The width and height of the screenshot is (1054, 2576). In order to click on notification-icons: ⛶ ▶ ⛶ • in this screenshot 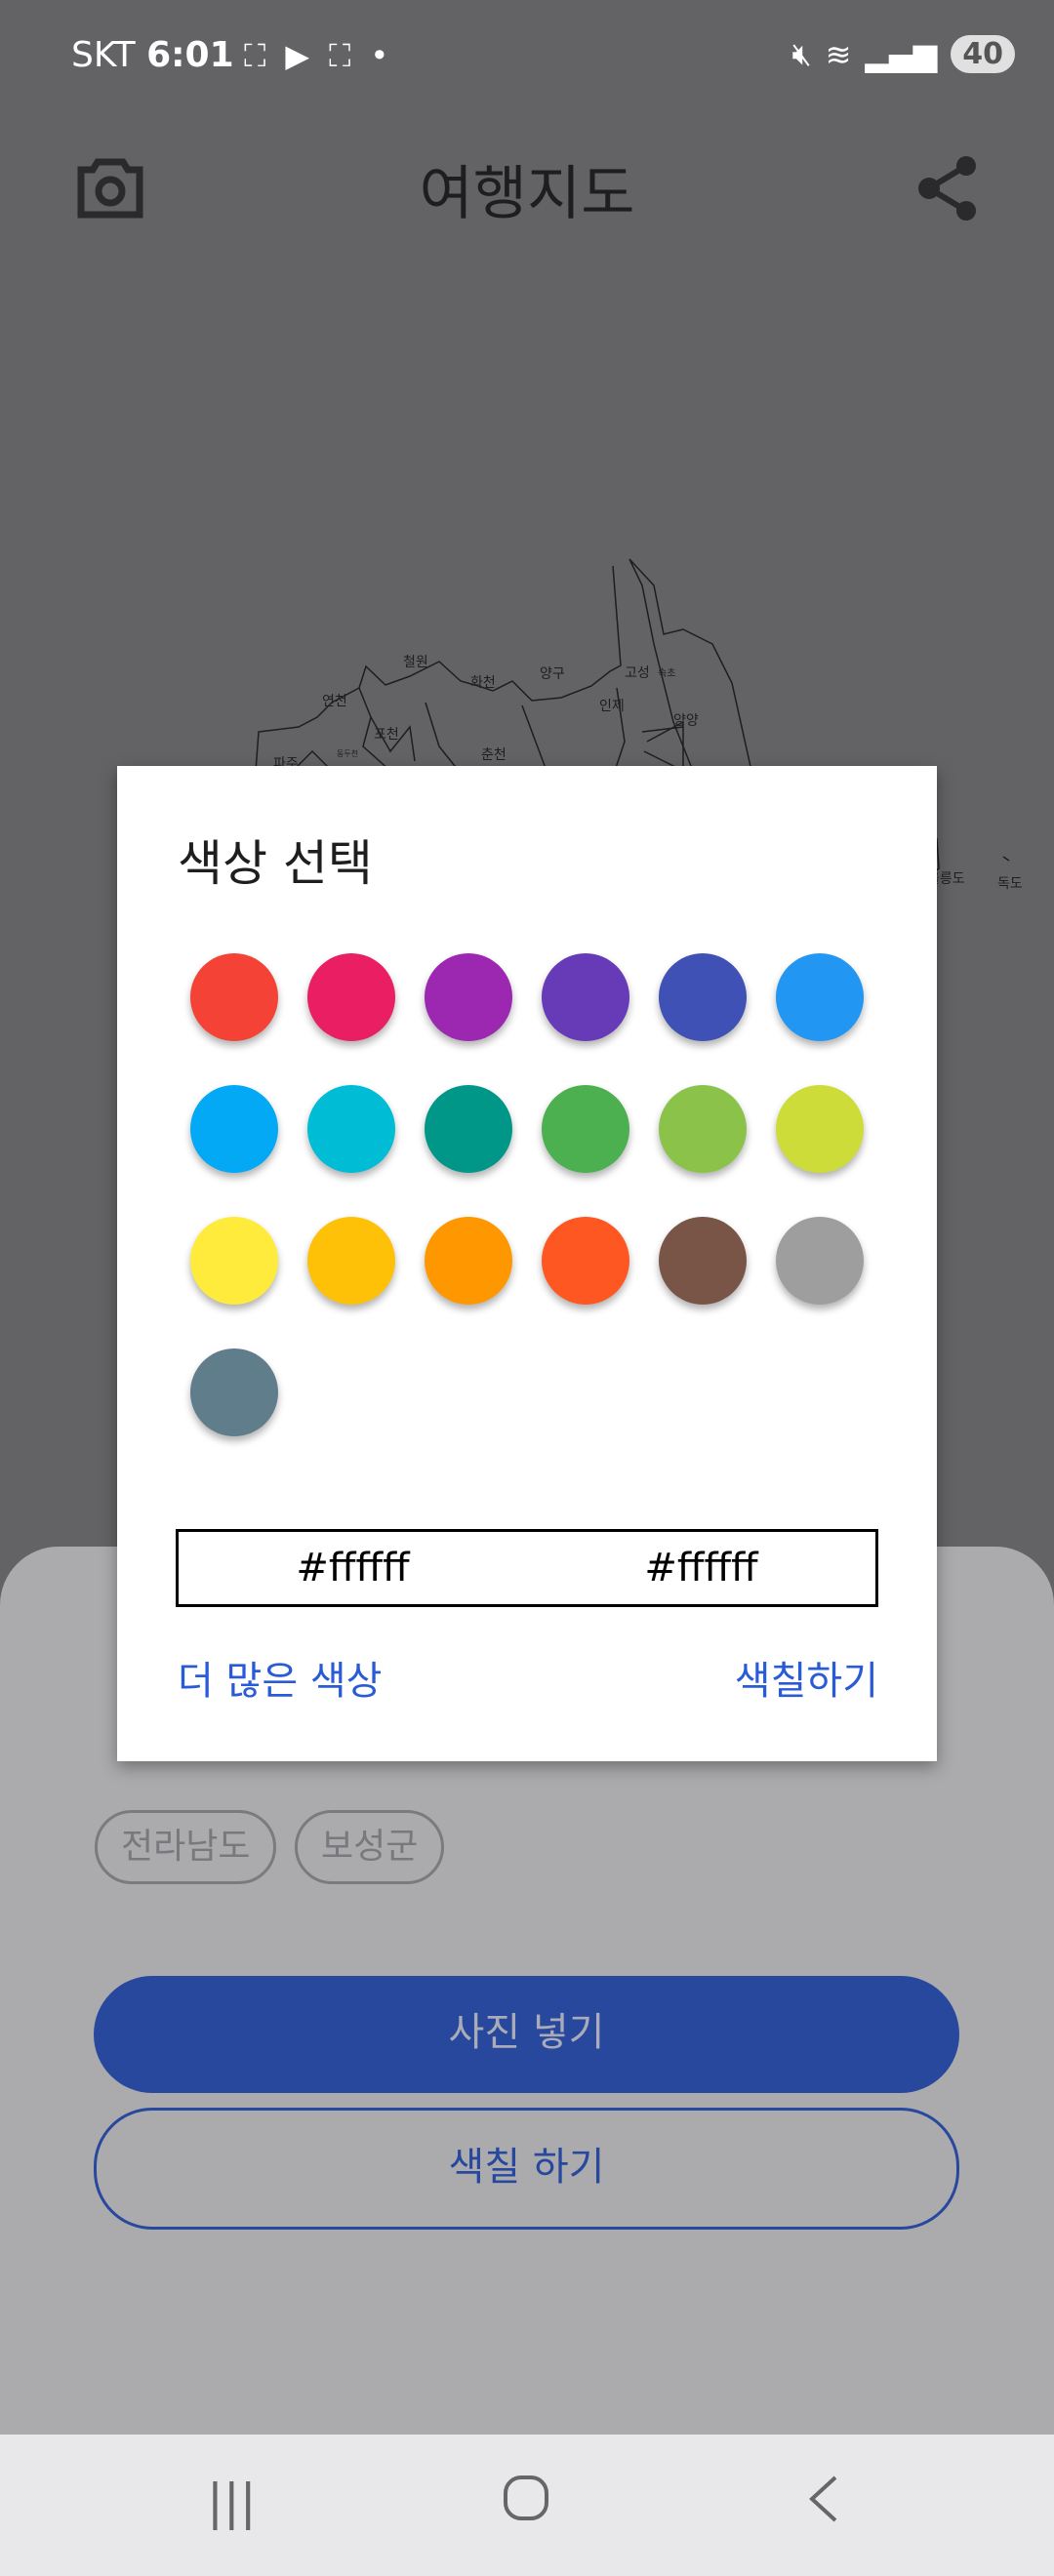, I will do `click(316, 56)`.